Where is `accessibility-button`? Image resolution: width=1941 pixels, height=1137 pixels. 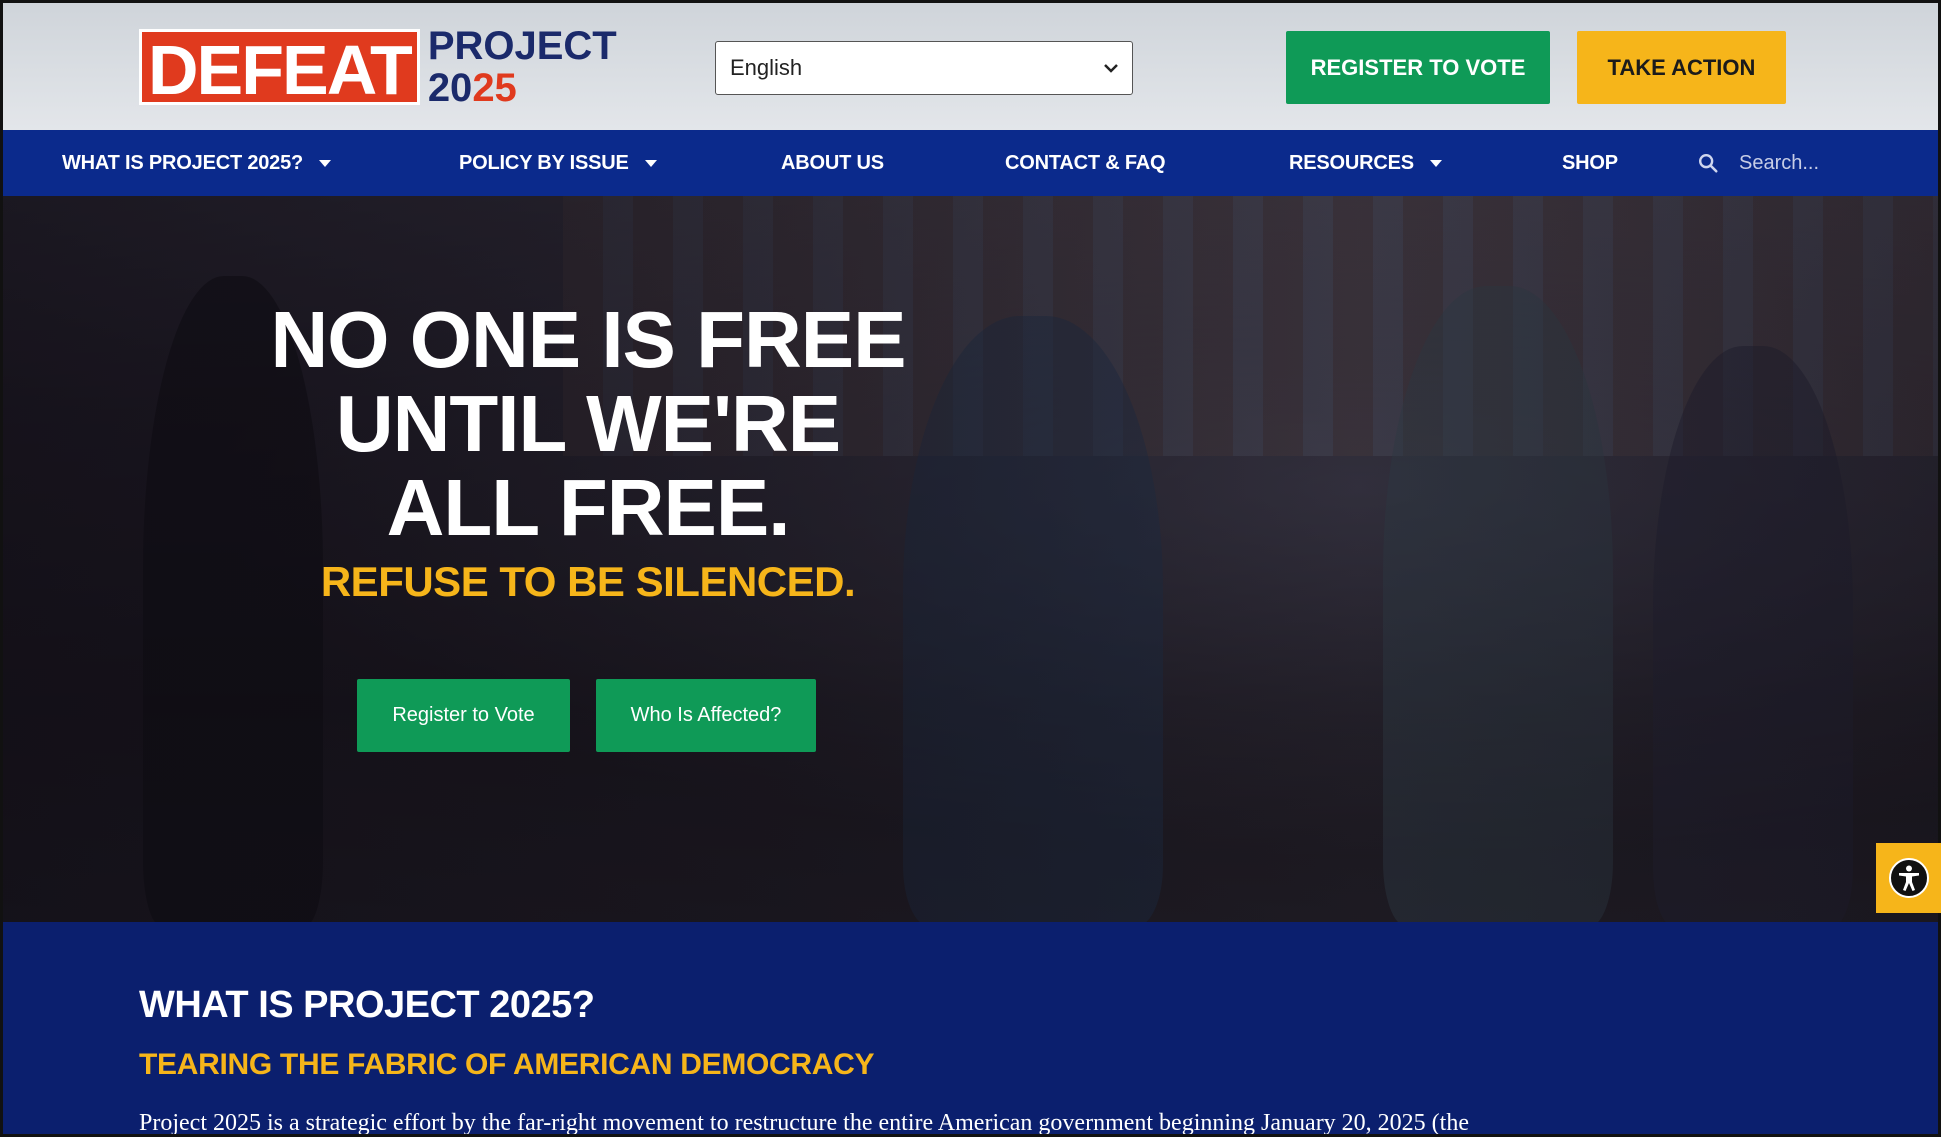 accessibility-button is located at coordinates (1908, 878).